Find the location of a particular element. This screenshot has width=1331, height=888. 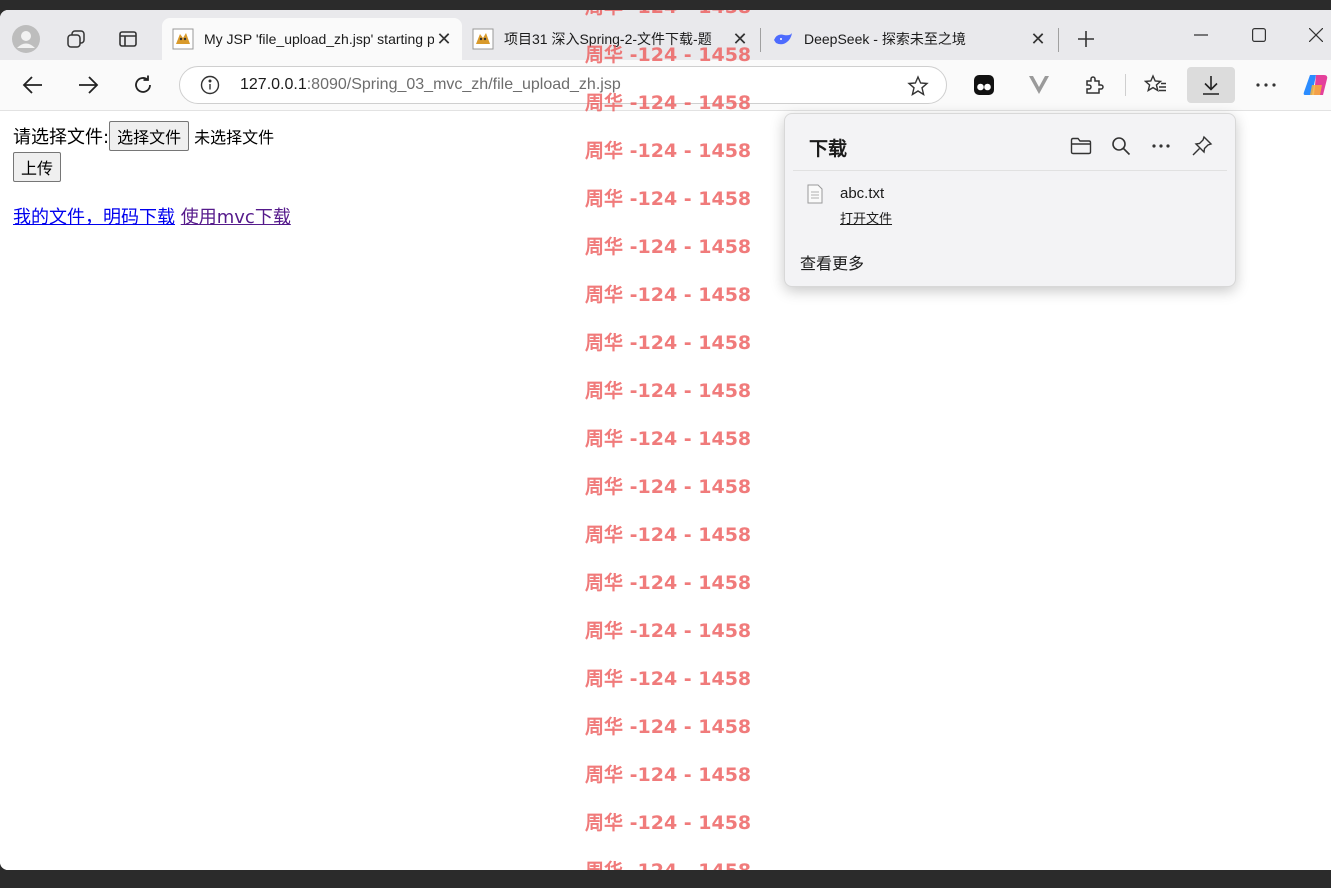

back-arrow-icon is located at coordinates (33, 85).